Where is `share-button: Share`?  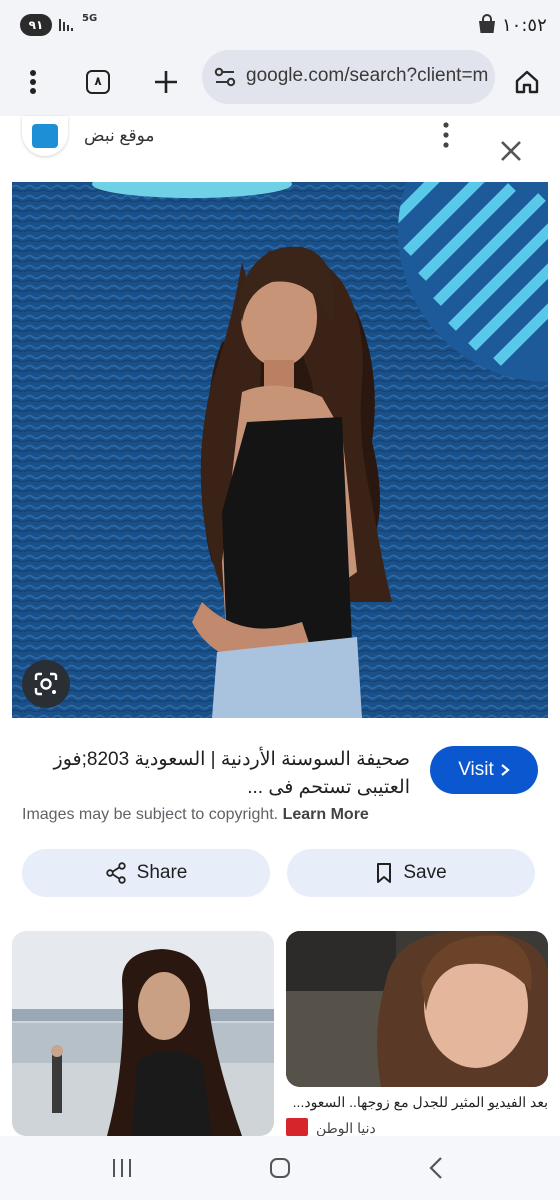 share-button: Share is located at coordinates (146, 873).